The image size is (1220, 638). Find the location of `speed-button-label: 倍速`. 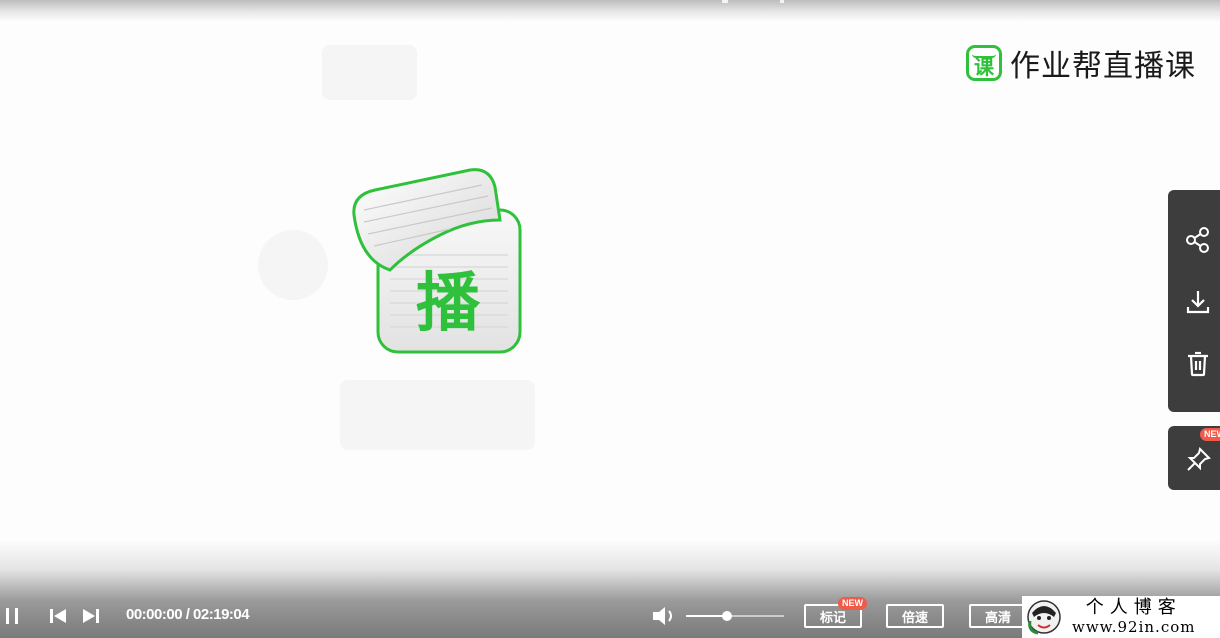

speed-button-label: 倍速 is located at coordinates (914, 618).